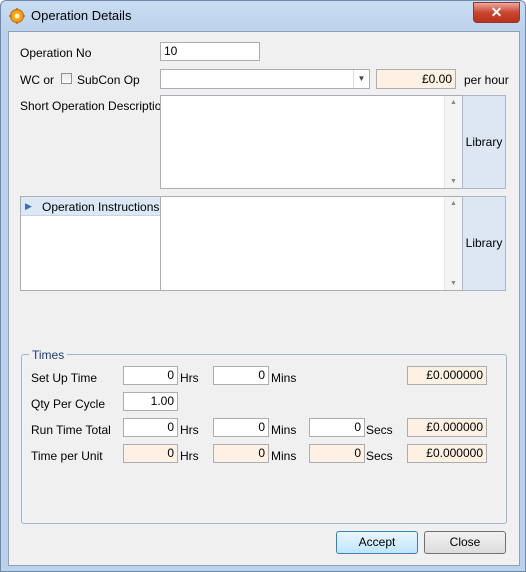  I want to click on run-secs-unit: Secs, so click(379, 430).